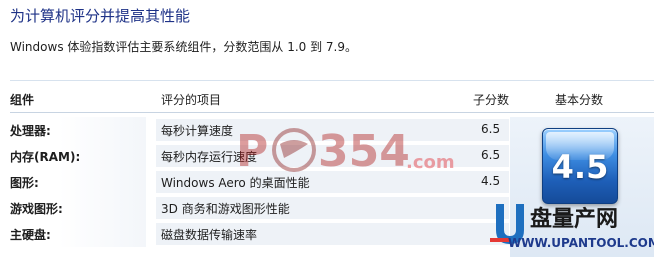 This screenshot has width=654, height=260. What do you see at coordinates (491, 100) in the screenshot?
I see `column-header-subscore: 子分数` at bounding box center [491, 100].